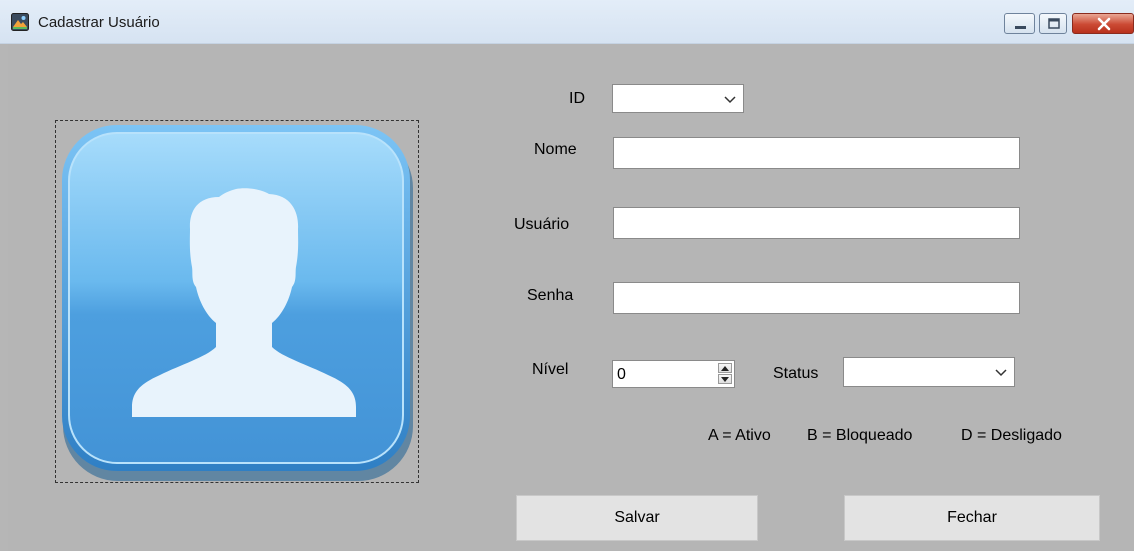 The width and height of the screenshot is (1134, 551). I want to click on usuario-field, so click(816, 223).